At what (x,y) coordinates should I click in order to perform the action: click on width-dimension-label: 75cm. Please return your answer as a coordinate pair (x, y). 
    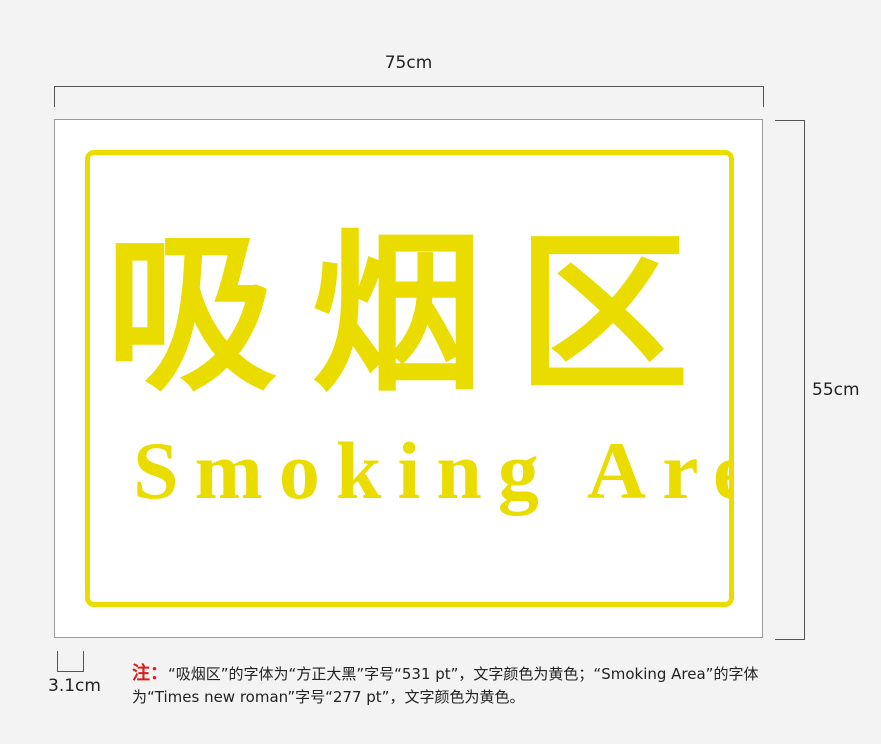
    Looking at the image, I should click on (408, 63).